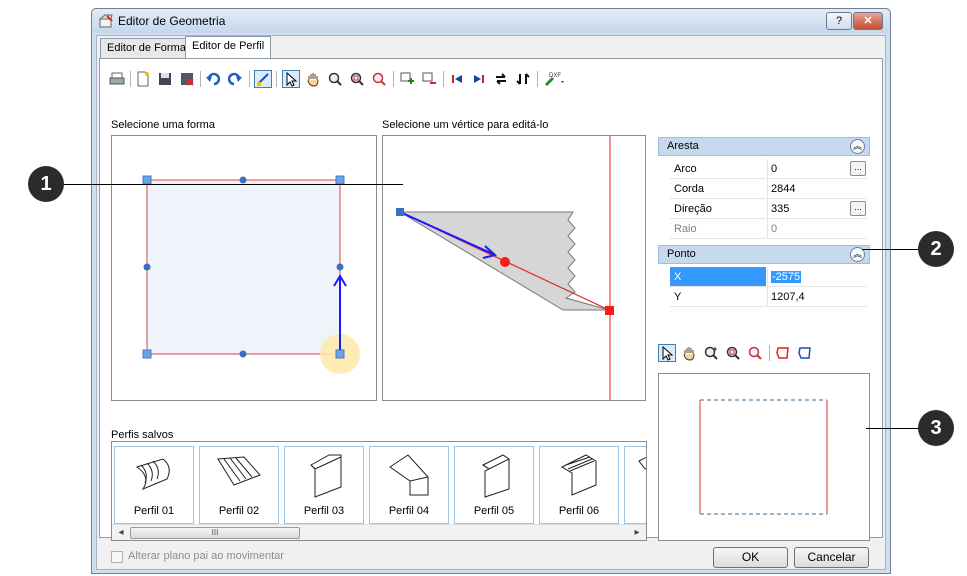 The width and height of the screenshot is (967, 576). I want to click on undo-icon, so click(213, 79).